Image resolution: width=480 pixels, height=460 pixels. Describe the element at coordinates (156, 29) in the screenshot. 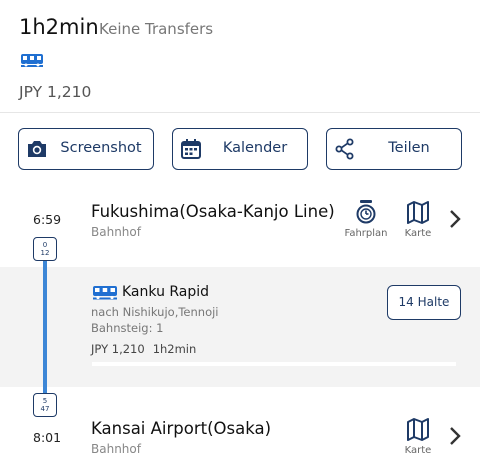

I see `transfers-info: Keine Transfers` at that location.